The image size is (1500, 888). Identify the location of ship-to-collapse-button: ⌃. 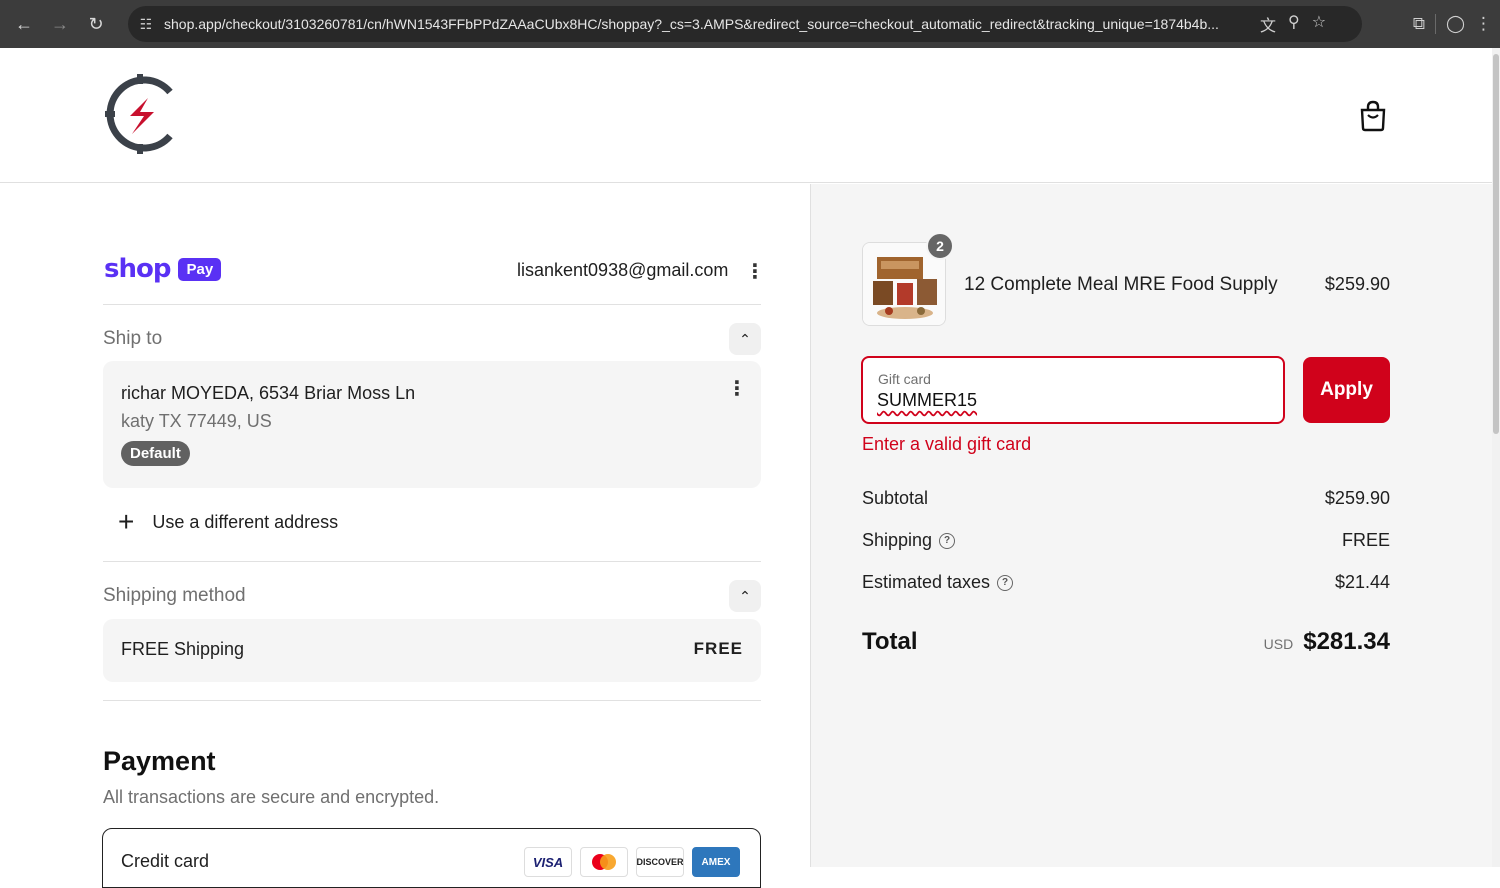
(745, 339).